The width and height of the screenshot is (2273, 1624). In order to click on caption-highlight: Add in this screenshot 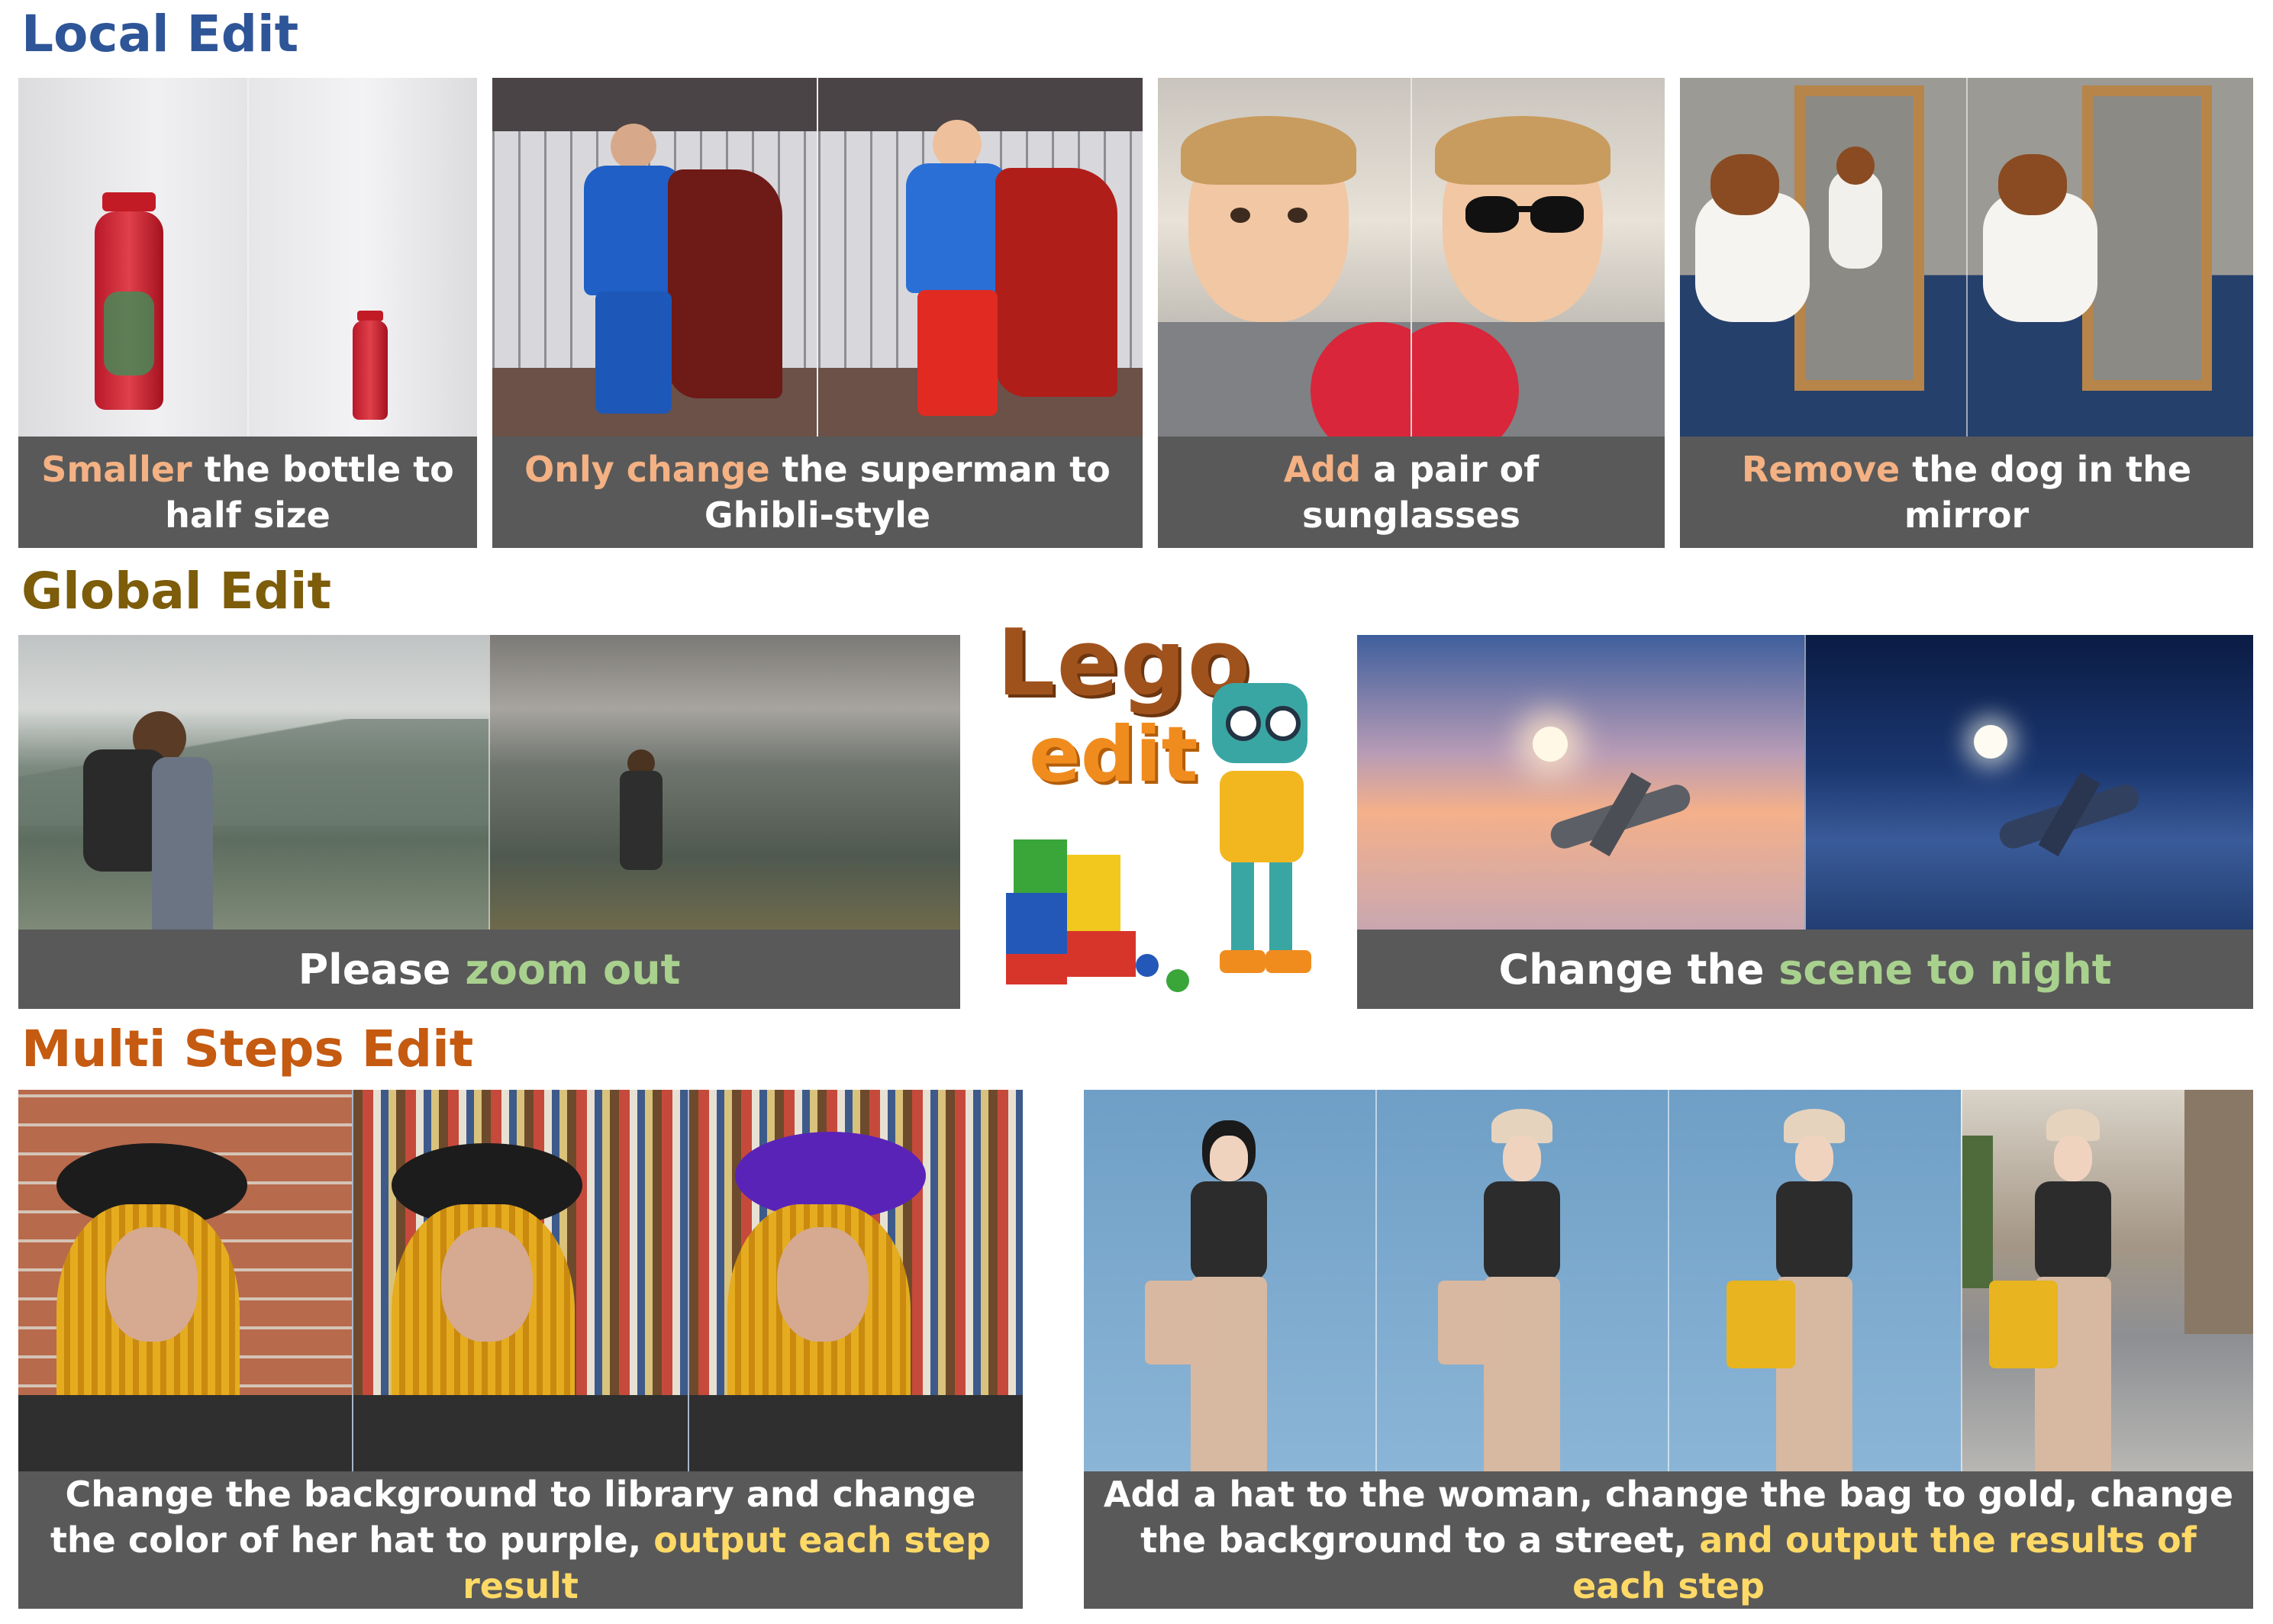, I will do `click(1323, 469)`.